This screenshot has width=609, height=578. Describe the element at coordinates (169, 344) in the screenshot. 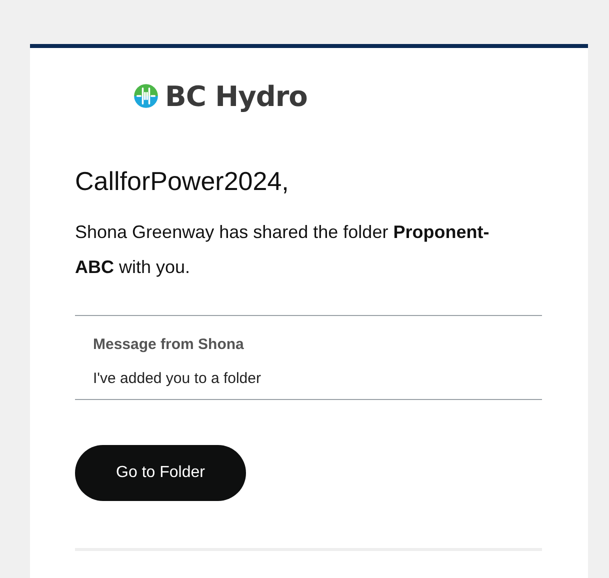

I see `note-heading: Message from Shona` at that location.